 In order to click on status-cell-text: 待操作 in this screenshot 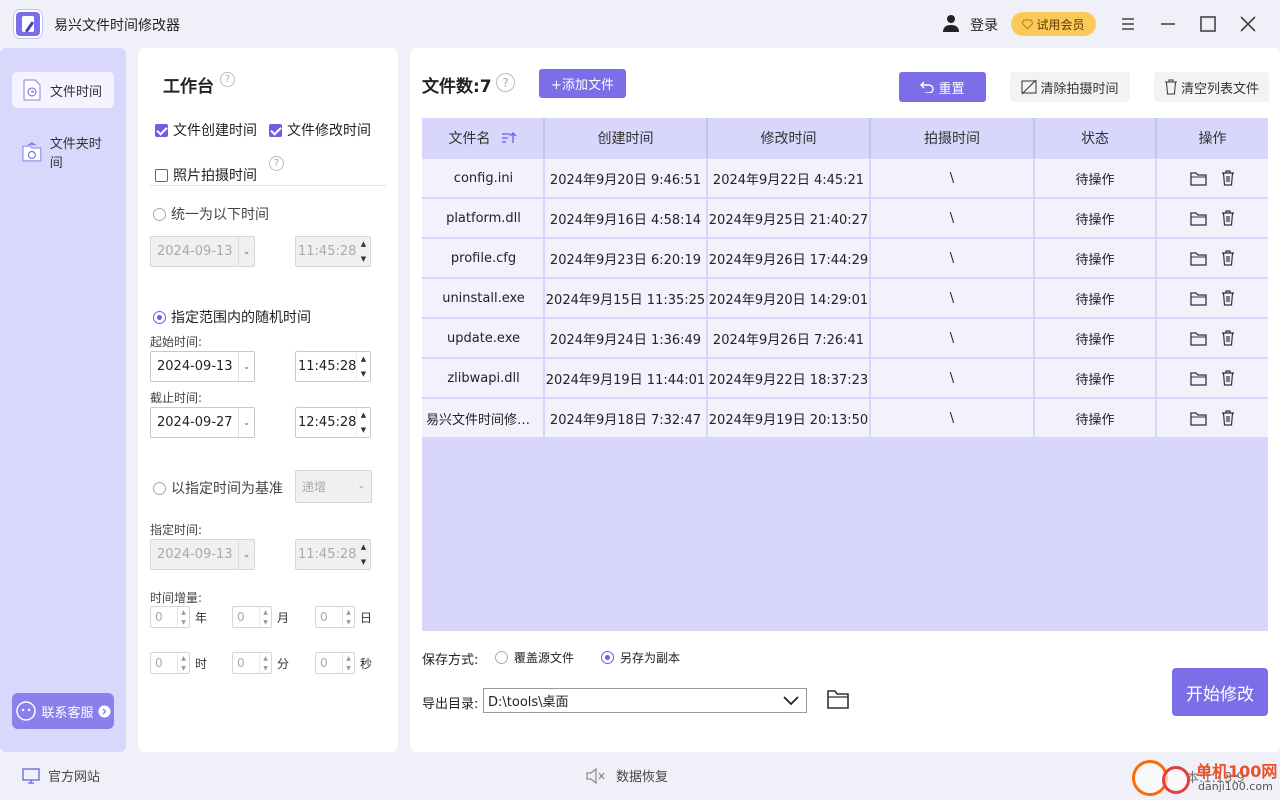, I will do `click(1095, 220)`.